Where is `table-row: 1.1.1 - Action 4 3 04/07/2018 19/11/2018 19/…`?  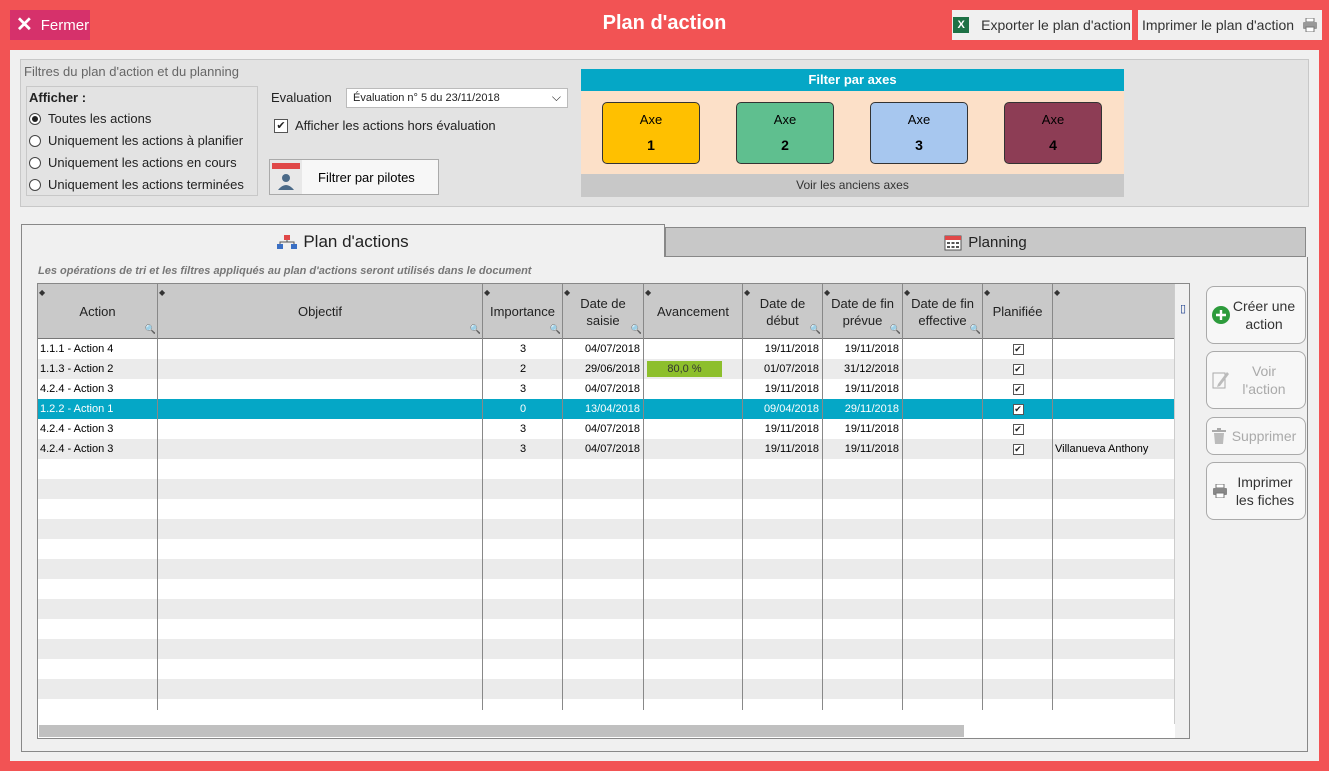
table-row: 1.1.1 - Action 4 3 04/07/2018 19/11/2018 19/… is located at coordinates (606, 349).